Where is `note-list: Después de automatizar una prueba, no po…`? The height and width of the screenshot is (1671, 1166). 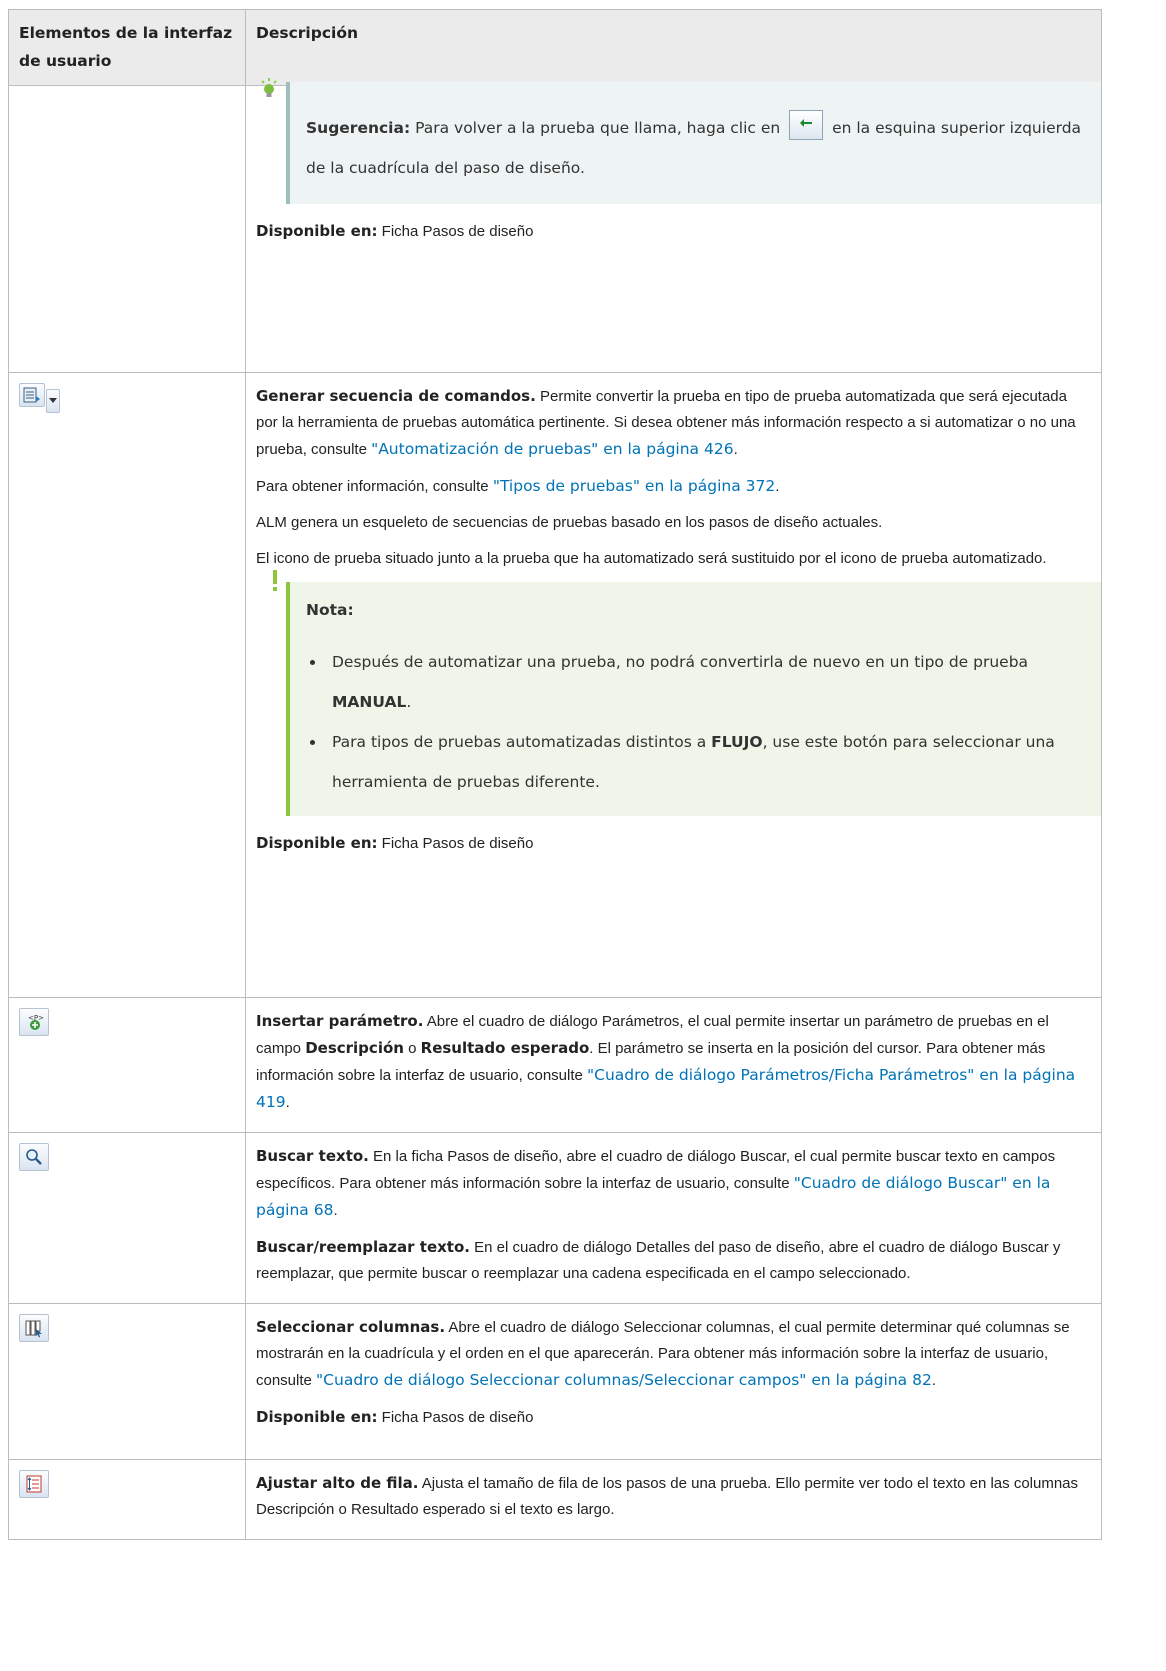
note-list: Después de automatizar una prueba, no po… is located at coordinates (697, 722).